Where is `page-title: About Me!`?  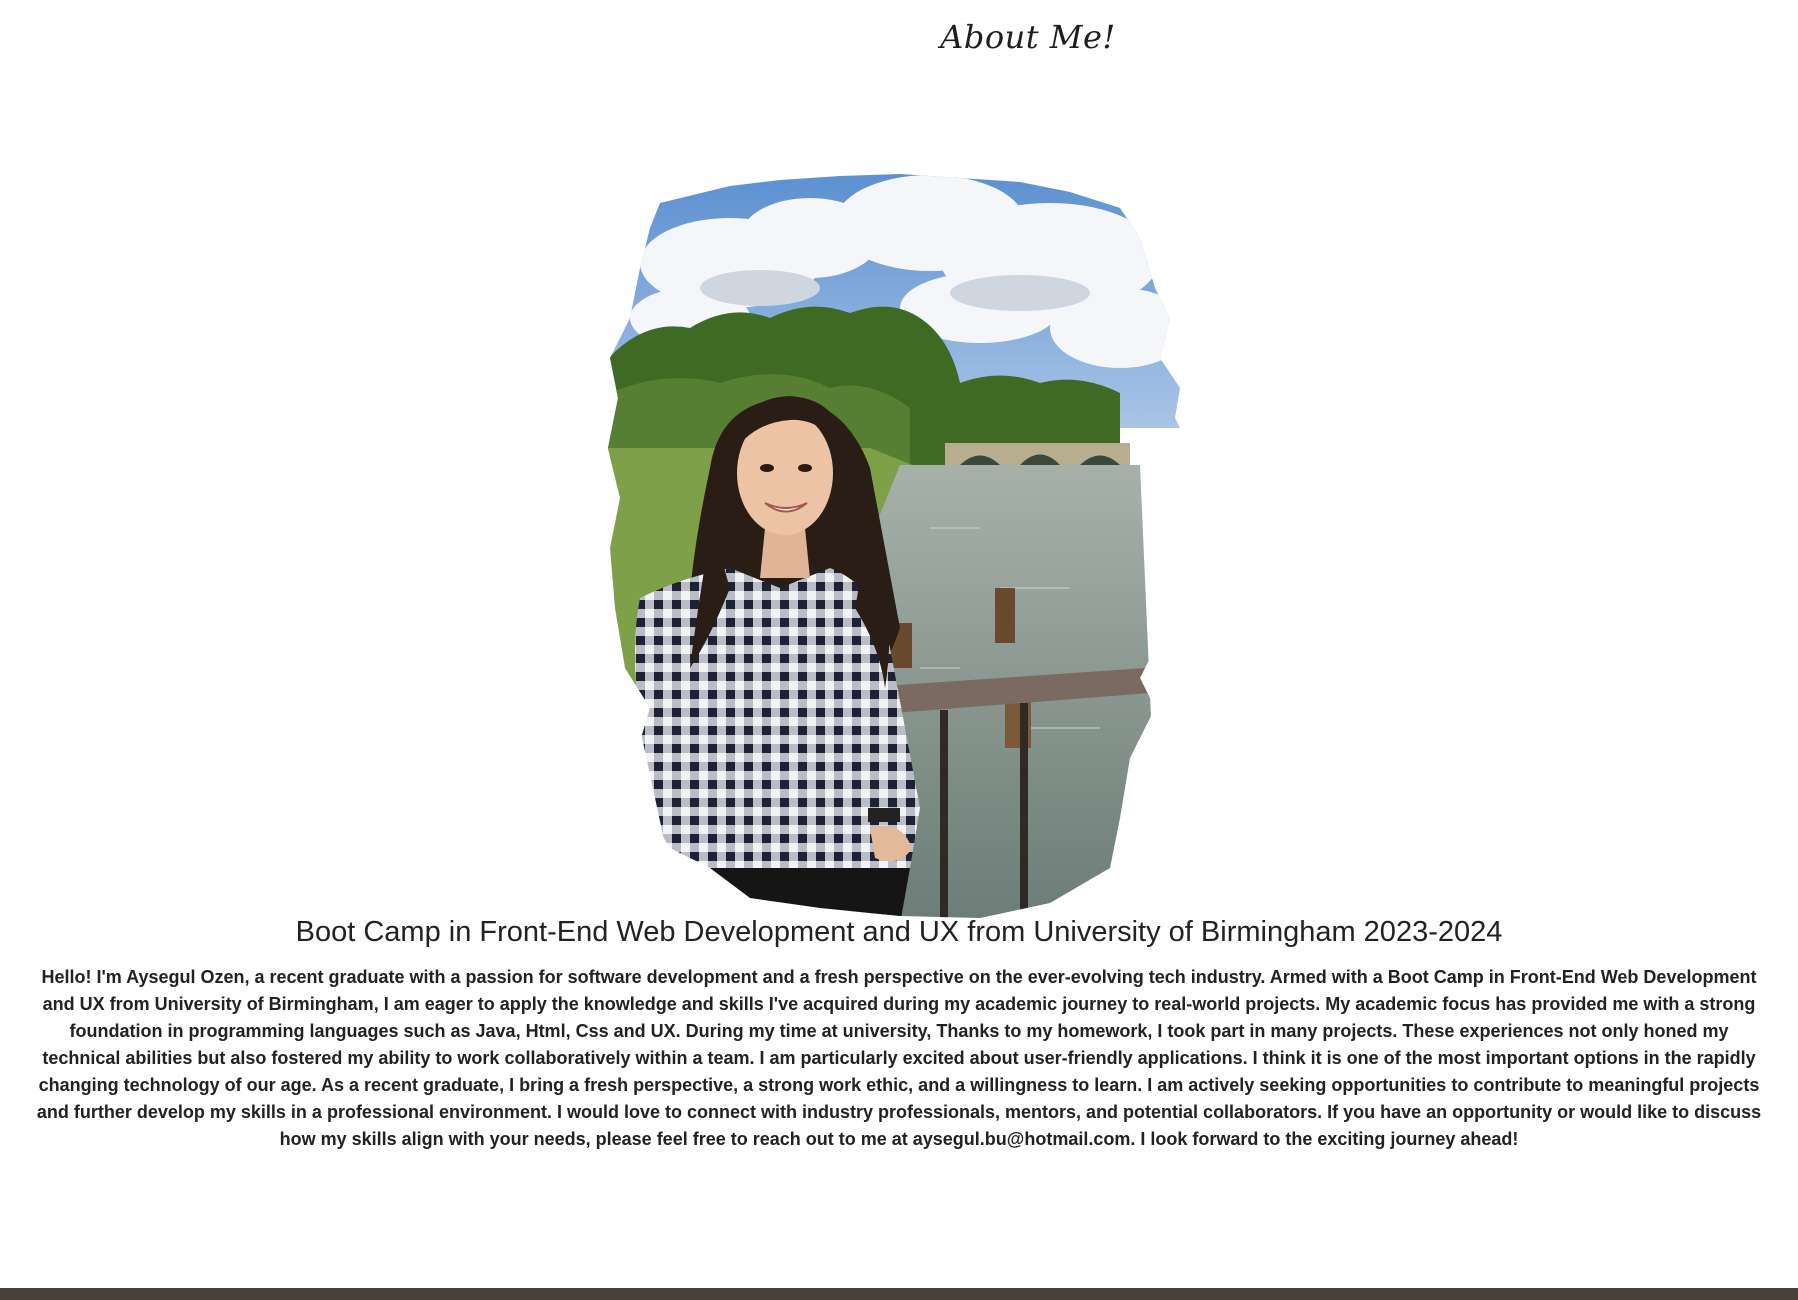 page-title: About Me! is located at coordinates (1028, 37).